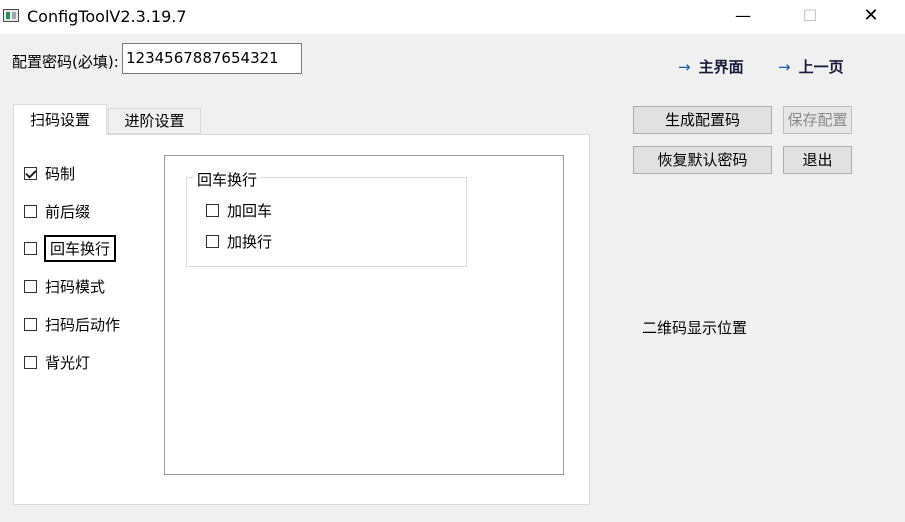  Describe the element at coordinates (80, 248) in the screenshot. I see `option-label: 回车换行` at that location.